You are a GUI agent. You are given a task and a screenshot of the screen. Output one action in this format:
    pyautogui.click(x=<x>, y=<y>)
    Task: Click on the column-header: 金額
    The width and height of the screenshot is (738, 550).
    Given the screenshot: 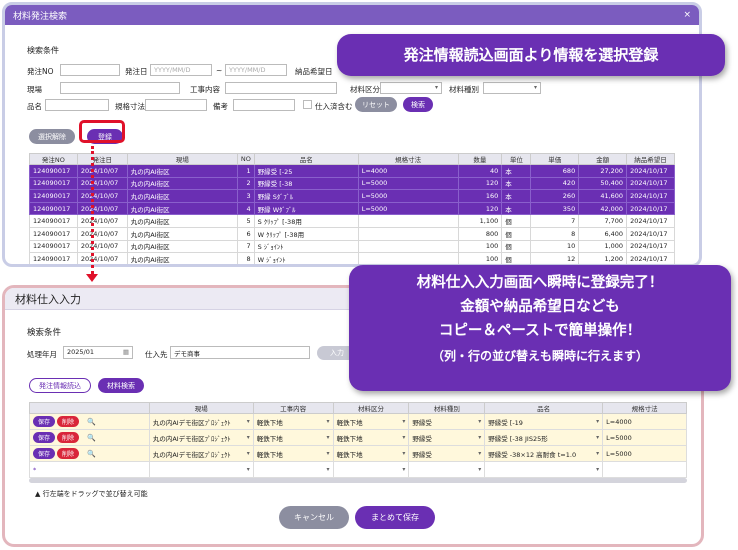 What is the action you would take?
    pyautogui.click(x=603, y=159)
    